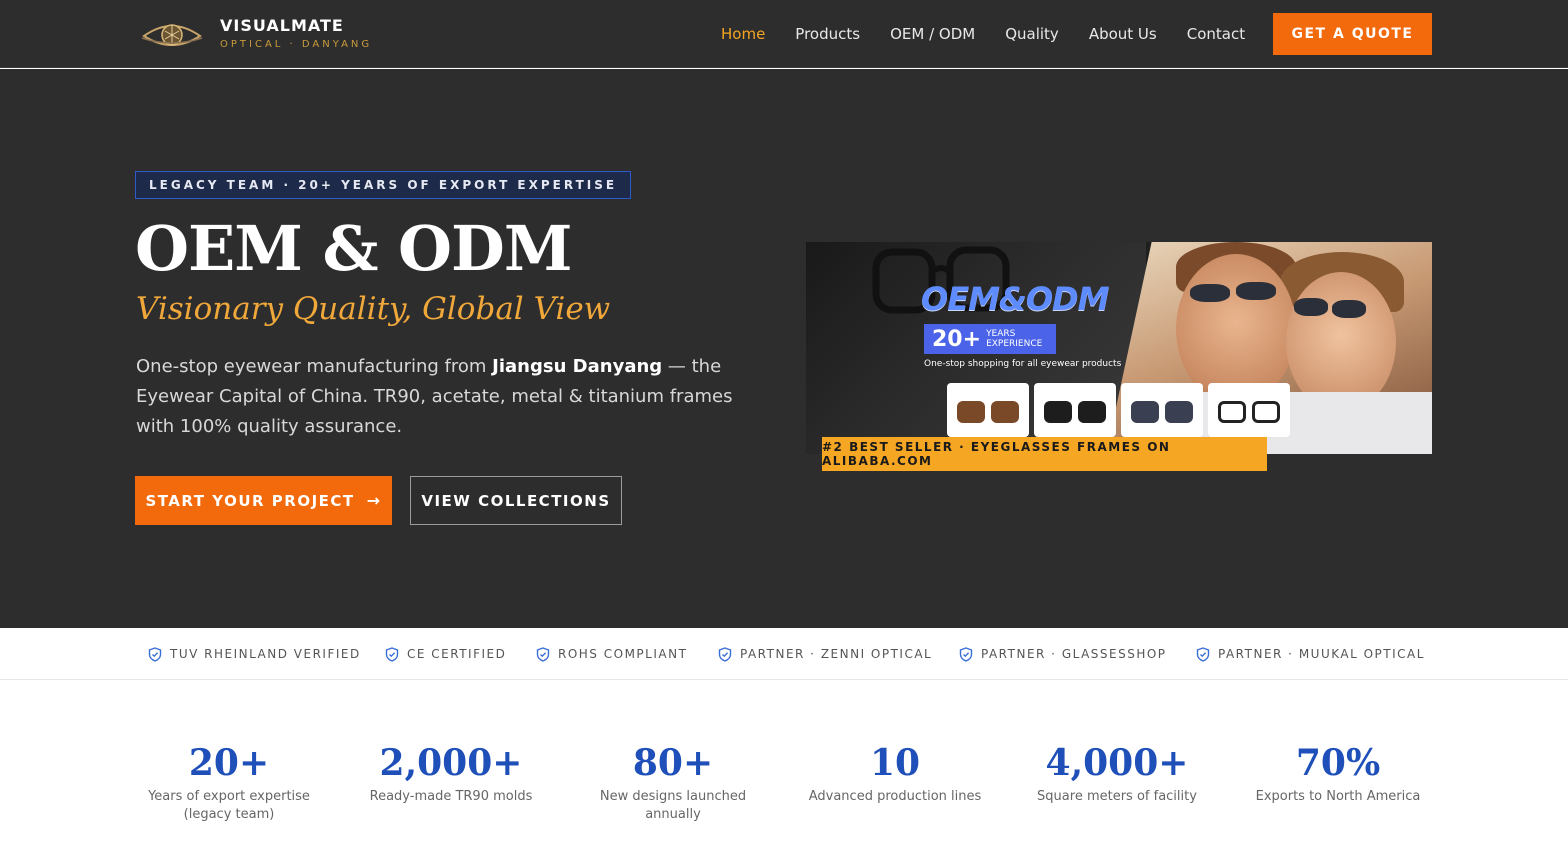 This screenshot has width=1568, height=850. Describe the element at coordinates (895, 796) in the screenshot. I see `stat-label: Advanced production lines` at that location.